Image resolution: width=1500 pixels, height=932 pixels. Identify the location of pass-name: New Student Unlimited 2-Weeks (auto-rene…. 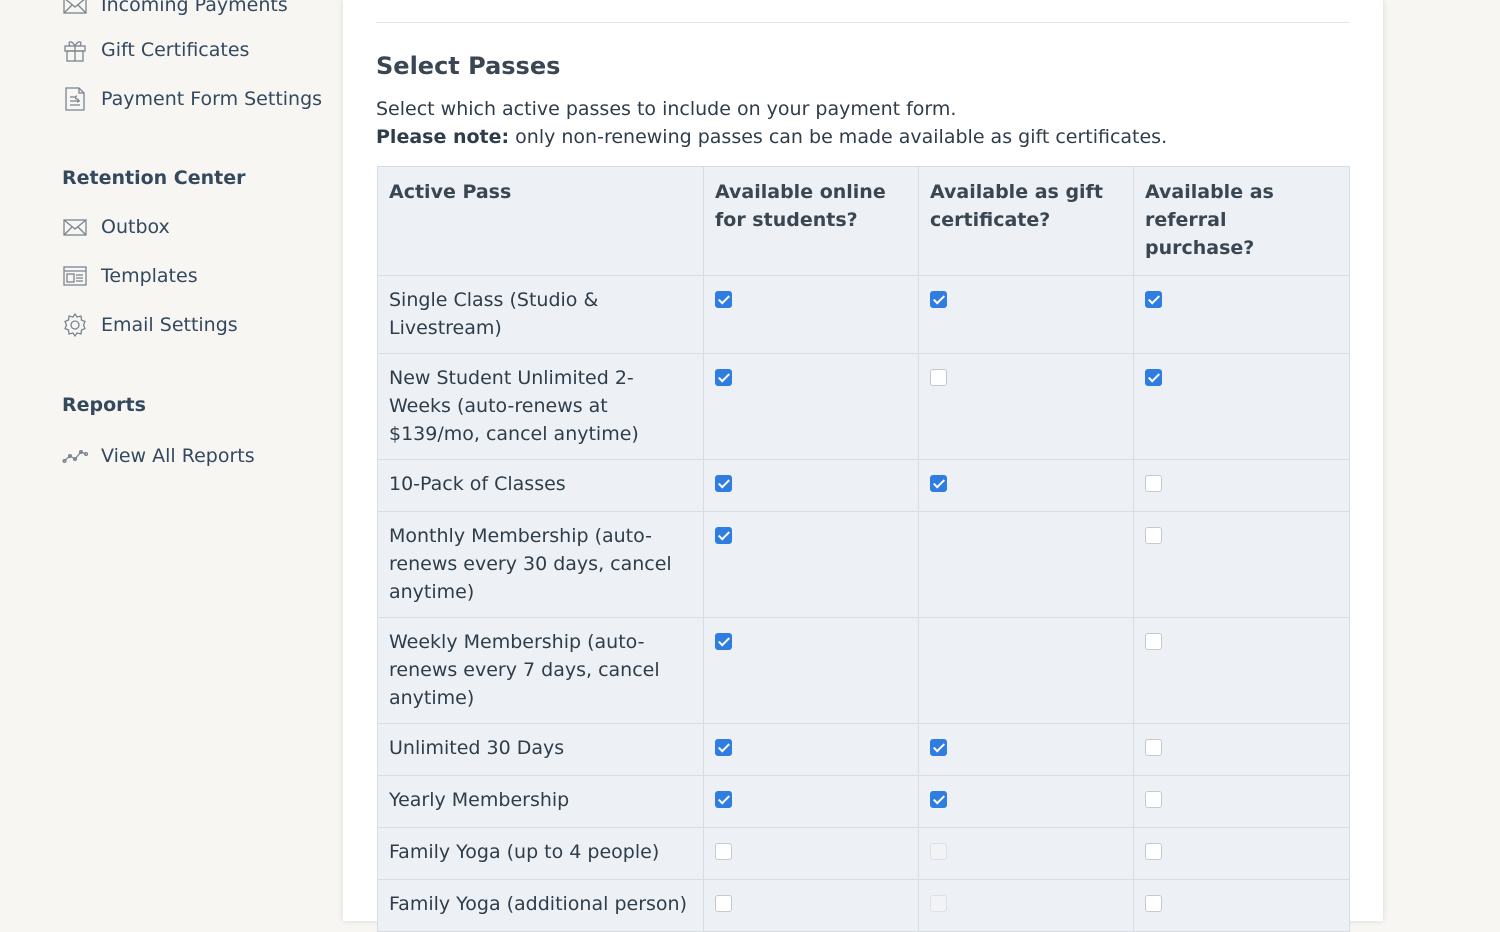
(540, 406).